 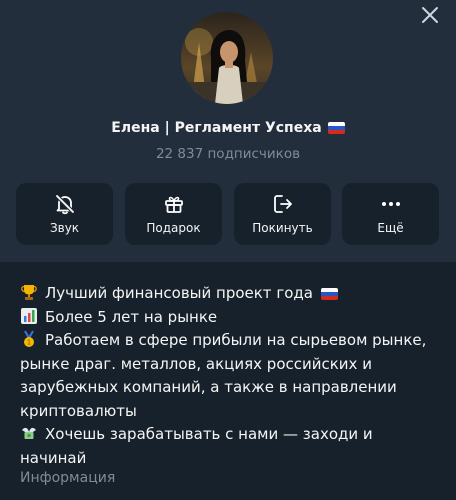 What do you see at coordinates (230, 294) in the screenshot?
I see `description-line: Лучший финансовый проект года` at bounding box center [230, 294].